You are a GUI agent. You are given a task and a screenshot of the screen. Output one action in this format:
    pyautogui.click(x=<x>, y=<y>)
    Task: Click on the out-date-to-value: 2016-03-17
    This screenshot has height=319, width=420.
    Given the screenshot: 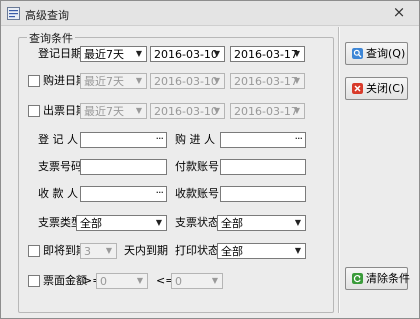 What is the action you would take?
    pyautogui.click(x=266, y=111)
    